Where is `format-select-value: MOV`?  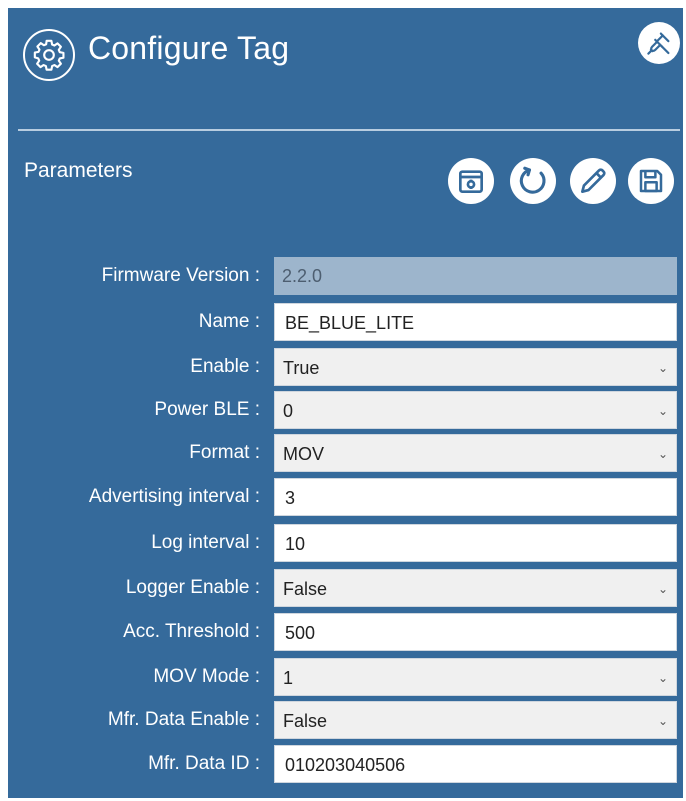 format-select-value: MOV is located at coordinates (304, 454).